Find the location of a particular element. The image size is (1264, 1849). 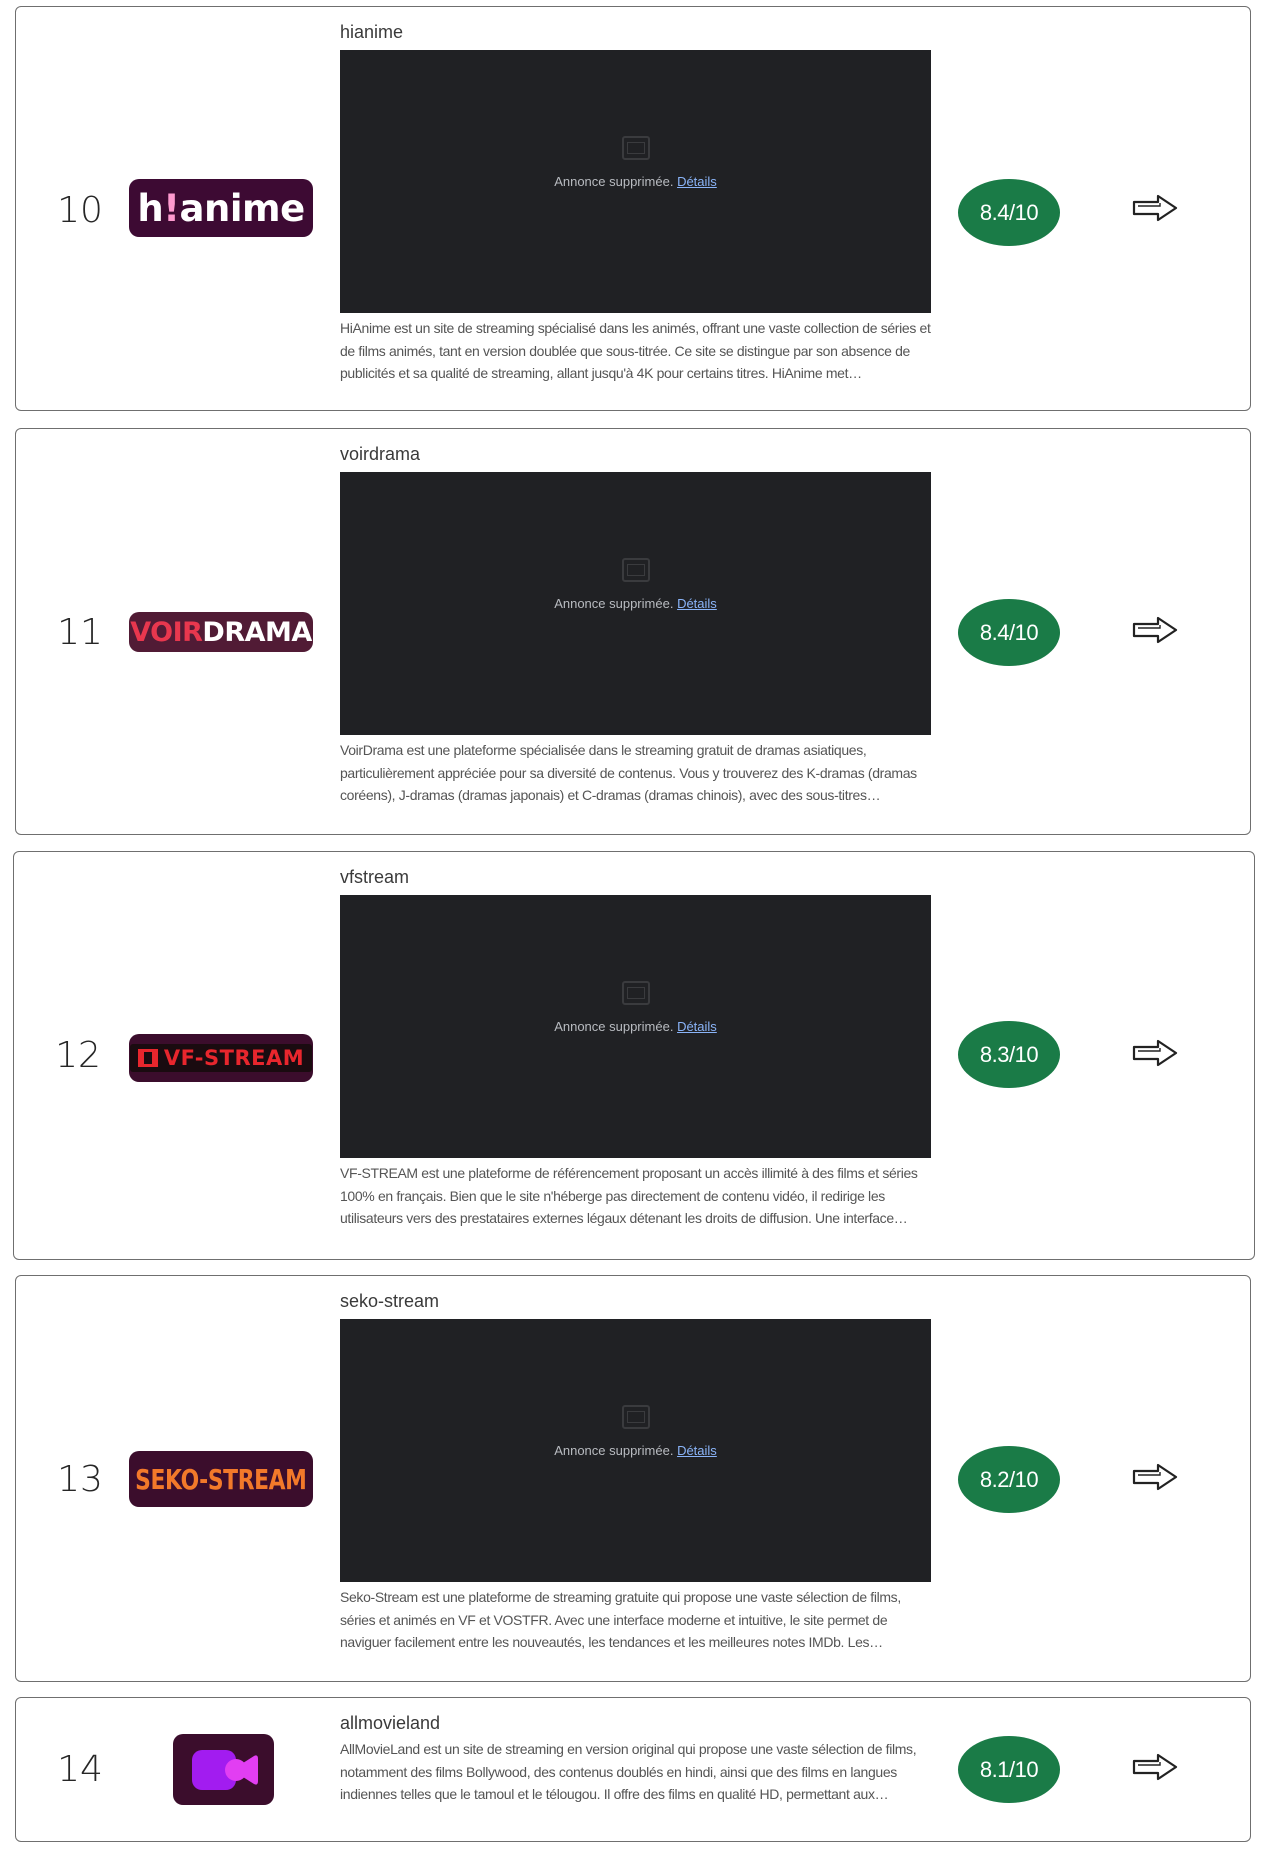

voirdrama-logo: VOIRDRAMA is located at coordinates (221, 632).